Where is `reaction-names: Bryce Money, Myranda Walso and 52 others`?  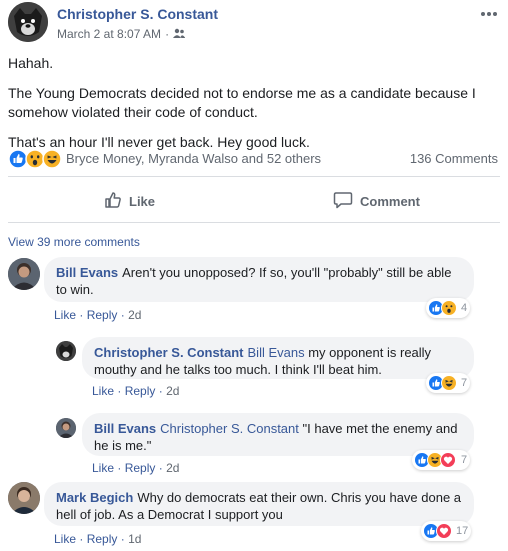 reaction-names: Bryce Money, Myranda Walso and 52 others is located at coordinates (193, 158).